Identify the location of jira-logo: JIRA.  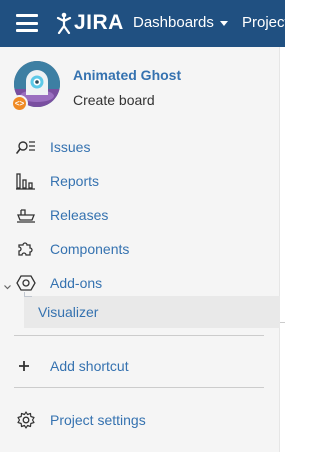
(90, 23).